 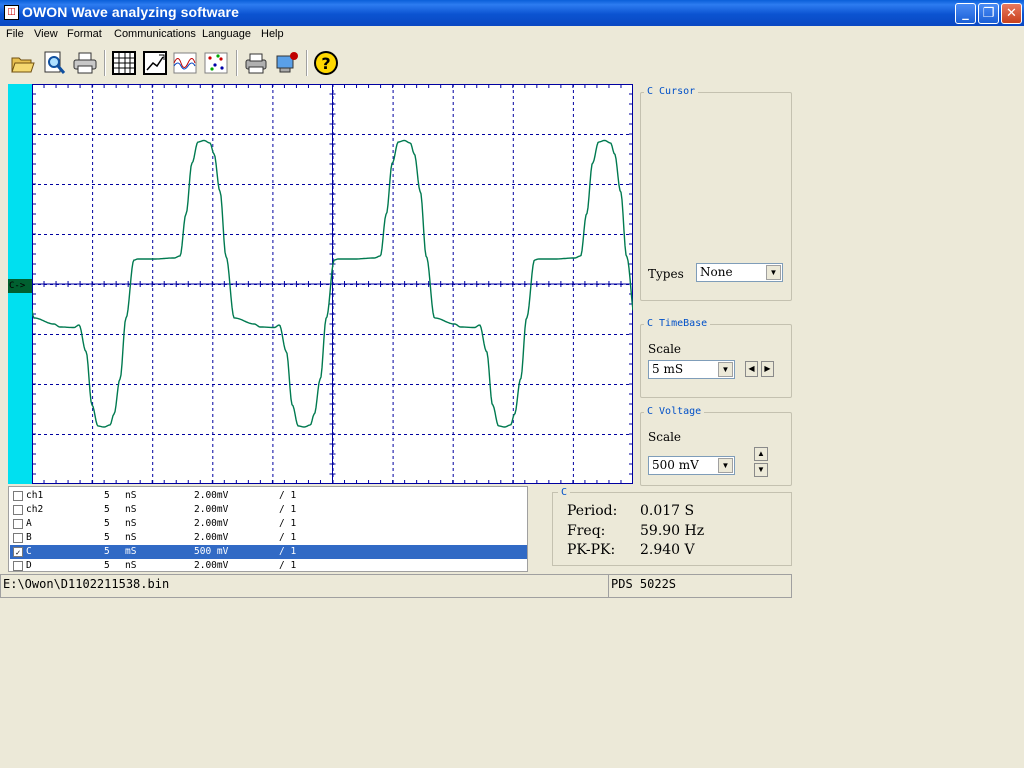 What do you see at coordinates (667, 511) in the screenshot?
I see `period-value: 0.017 S` at bounding box center [667, 511].